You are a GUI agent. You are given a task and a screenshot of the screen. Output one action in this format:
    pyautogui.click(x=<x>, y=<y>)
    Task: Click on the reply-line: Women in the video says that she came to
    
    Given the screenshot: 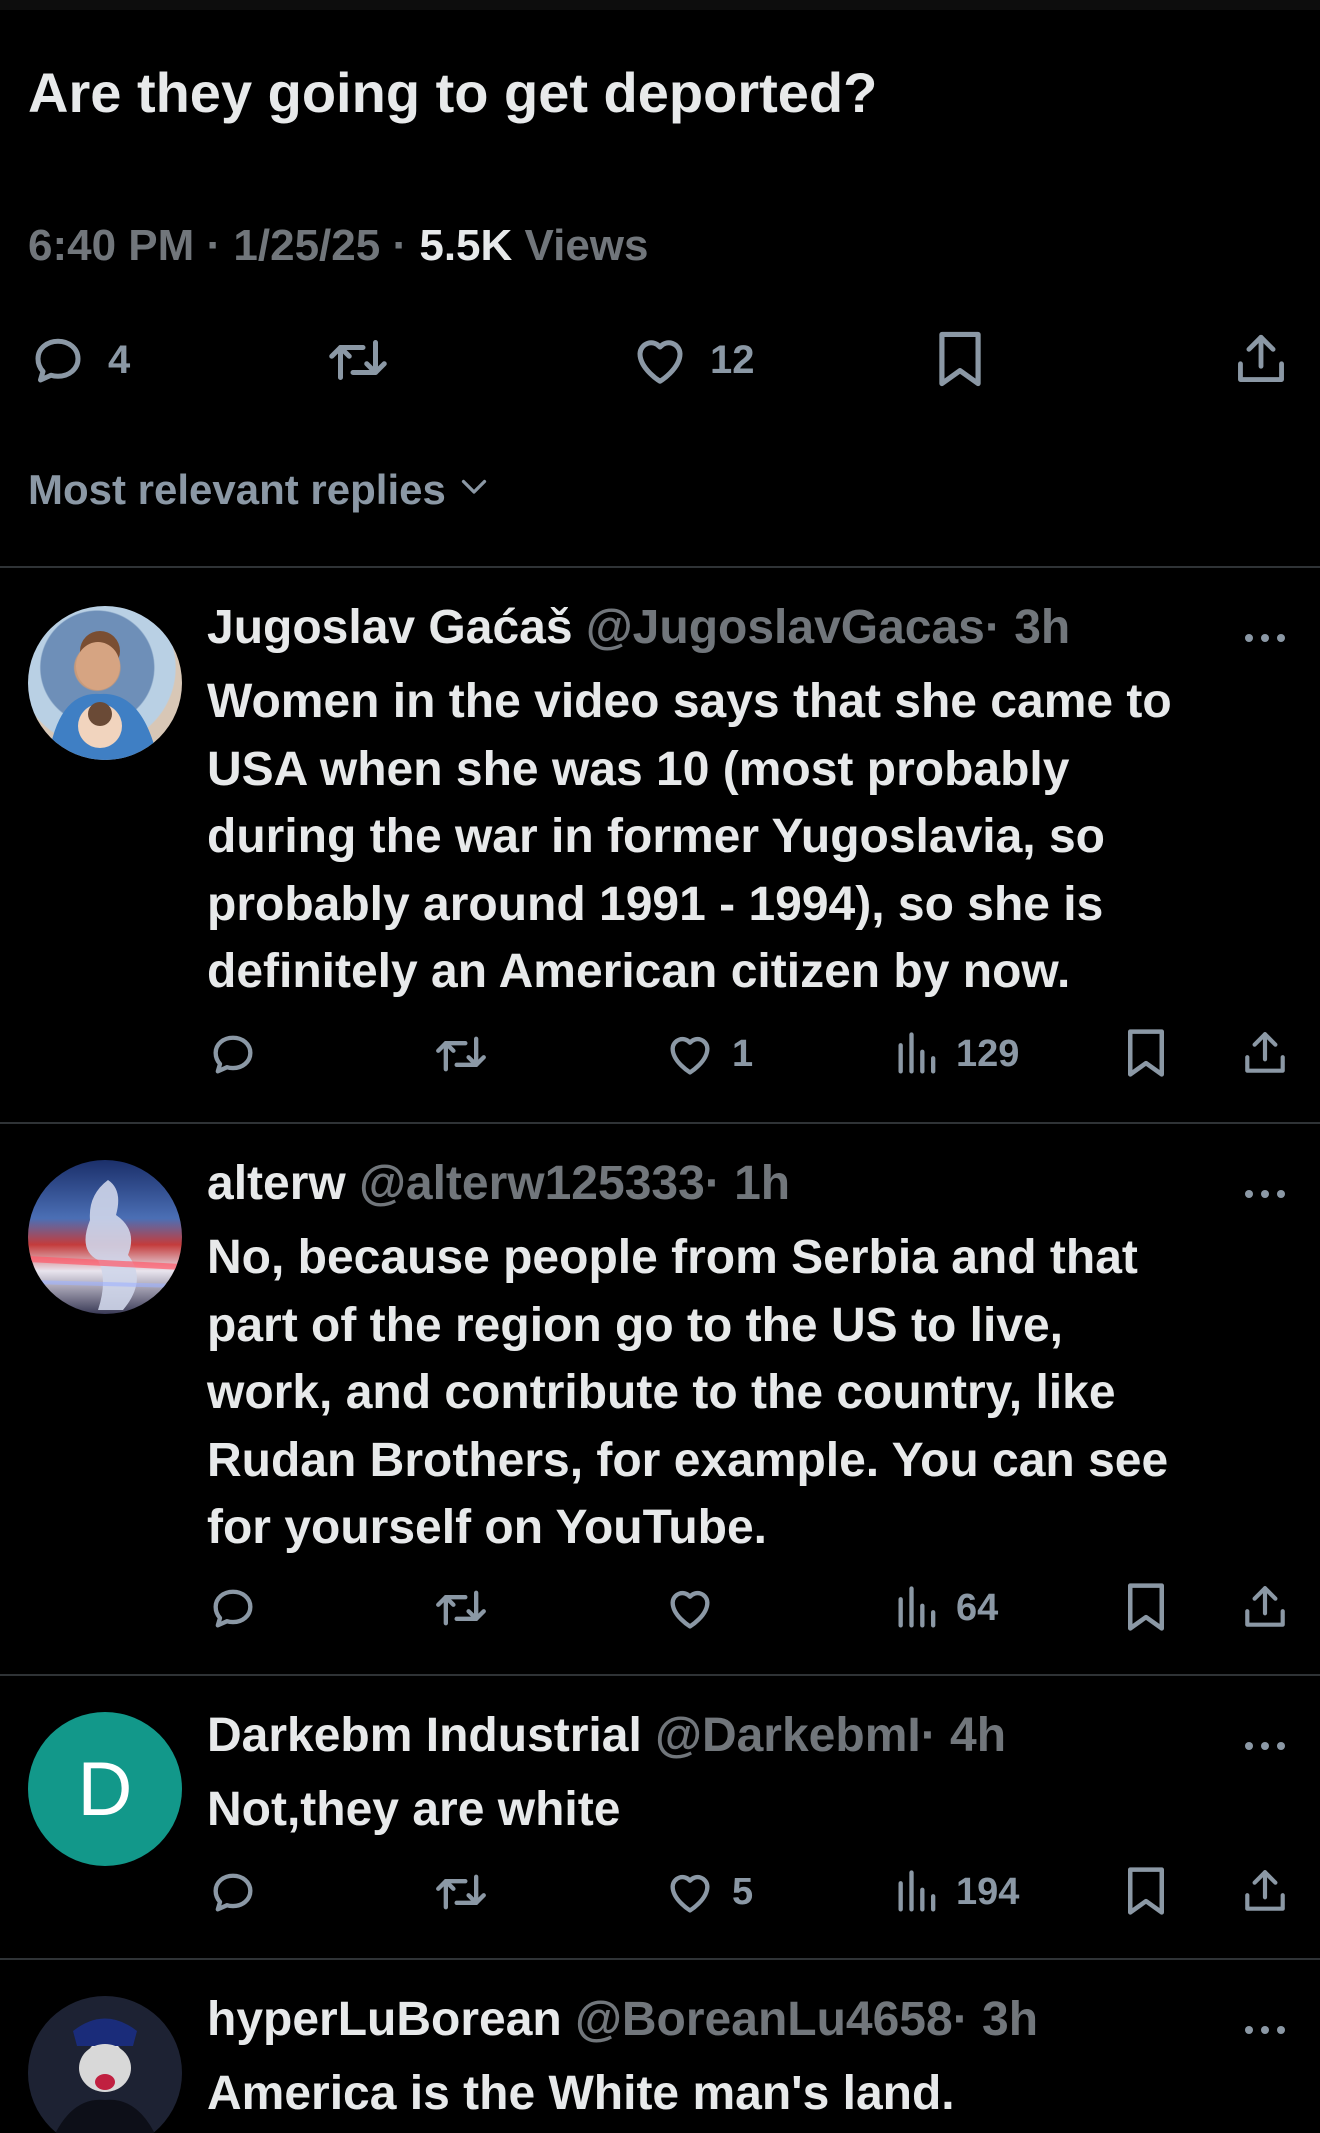 What is the action you would take?
    pyautogui.click(x=689, y=701)
    